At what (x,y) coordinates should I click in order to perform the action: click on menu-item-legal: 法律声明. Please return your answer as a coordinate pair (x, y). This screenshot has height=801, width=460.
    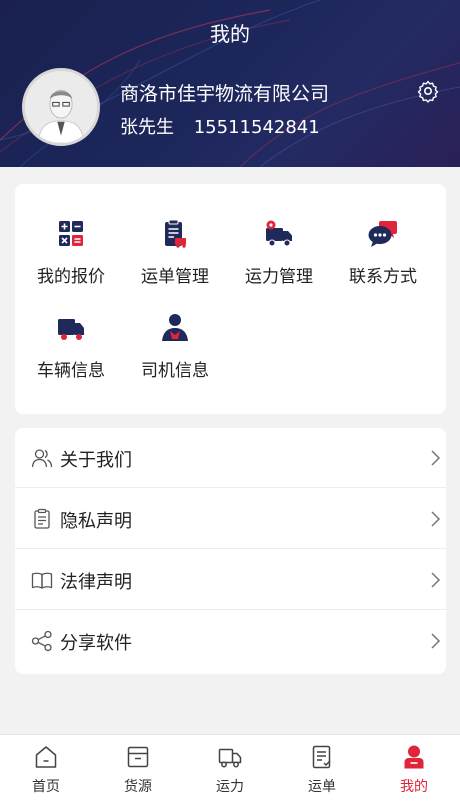
    Looking at the image, I should click on (230, 580).